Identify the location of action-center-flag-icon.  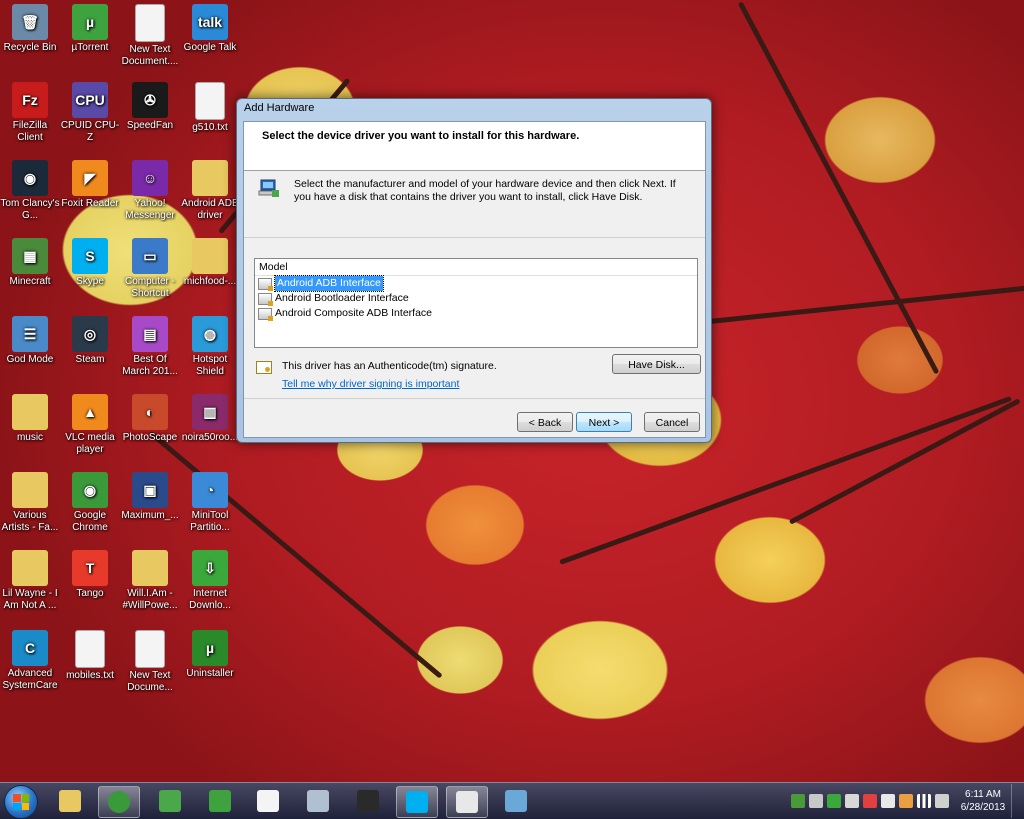
(870, 801).